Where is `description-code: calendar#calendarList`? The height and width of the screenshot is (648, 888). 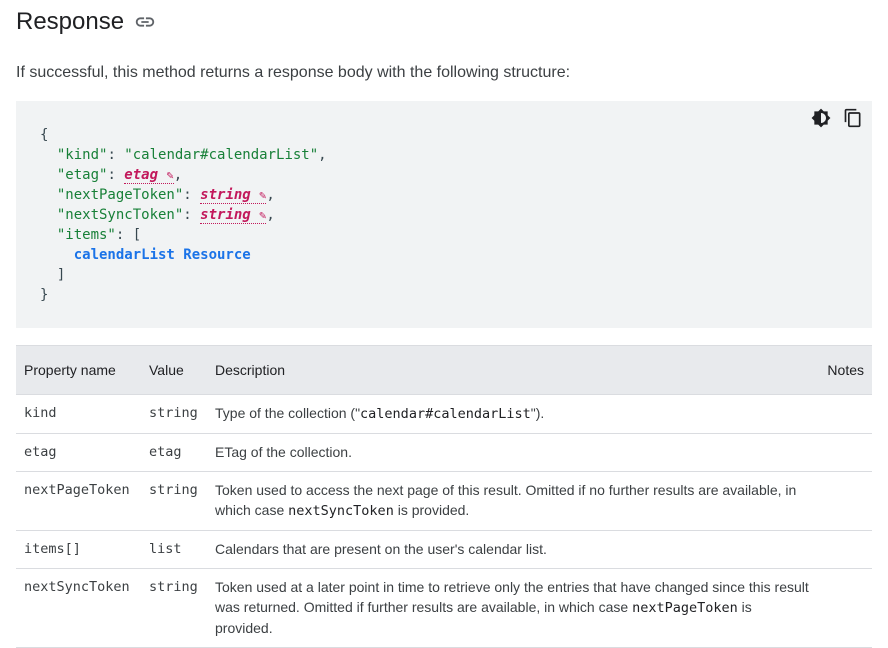
description-code: calendar#calendarList is located at coordinates (445, 414).